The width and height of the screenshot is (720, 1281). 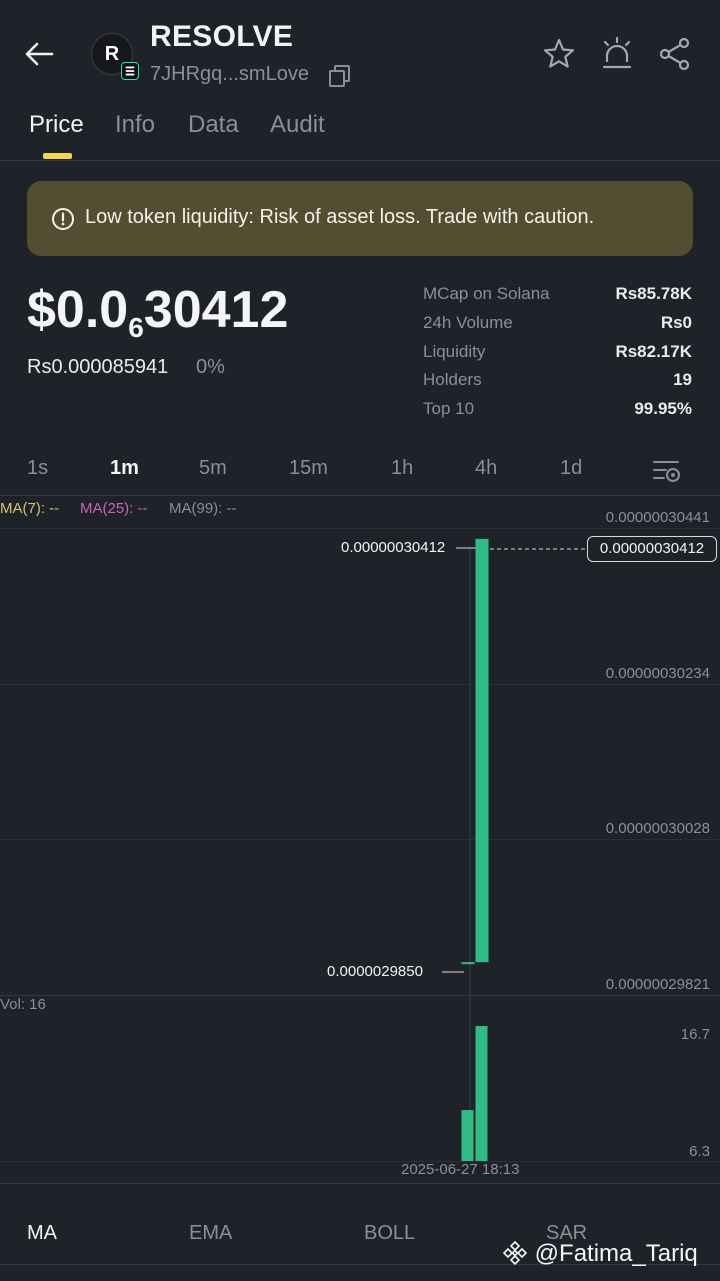 What do you see at coordinates (667, 471) in the screenshot?
I see `chart-settings-icon` at bounding box center [667, 471].